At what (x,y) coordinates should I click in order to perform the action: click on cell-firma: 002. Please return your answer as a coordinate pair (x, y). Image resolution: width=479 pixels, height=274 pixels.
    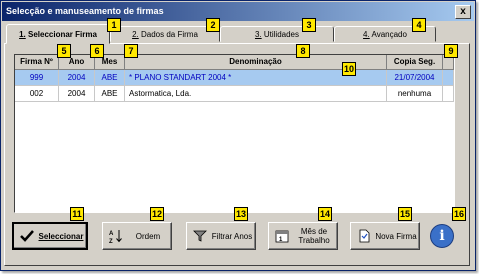
    Looking at the image, I should click on (37, 94).